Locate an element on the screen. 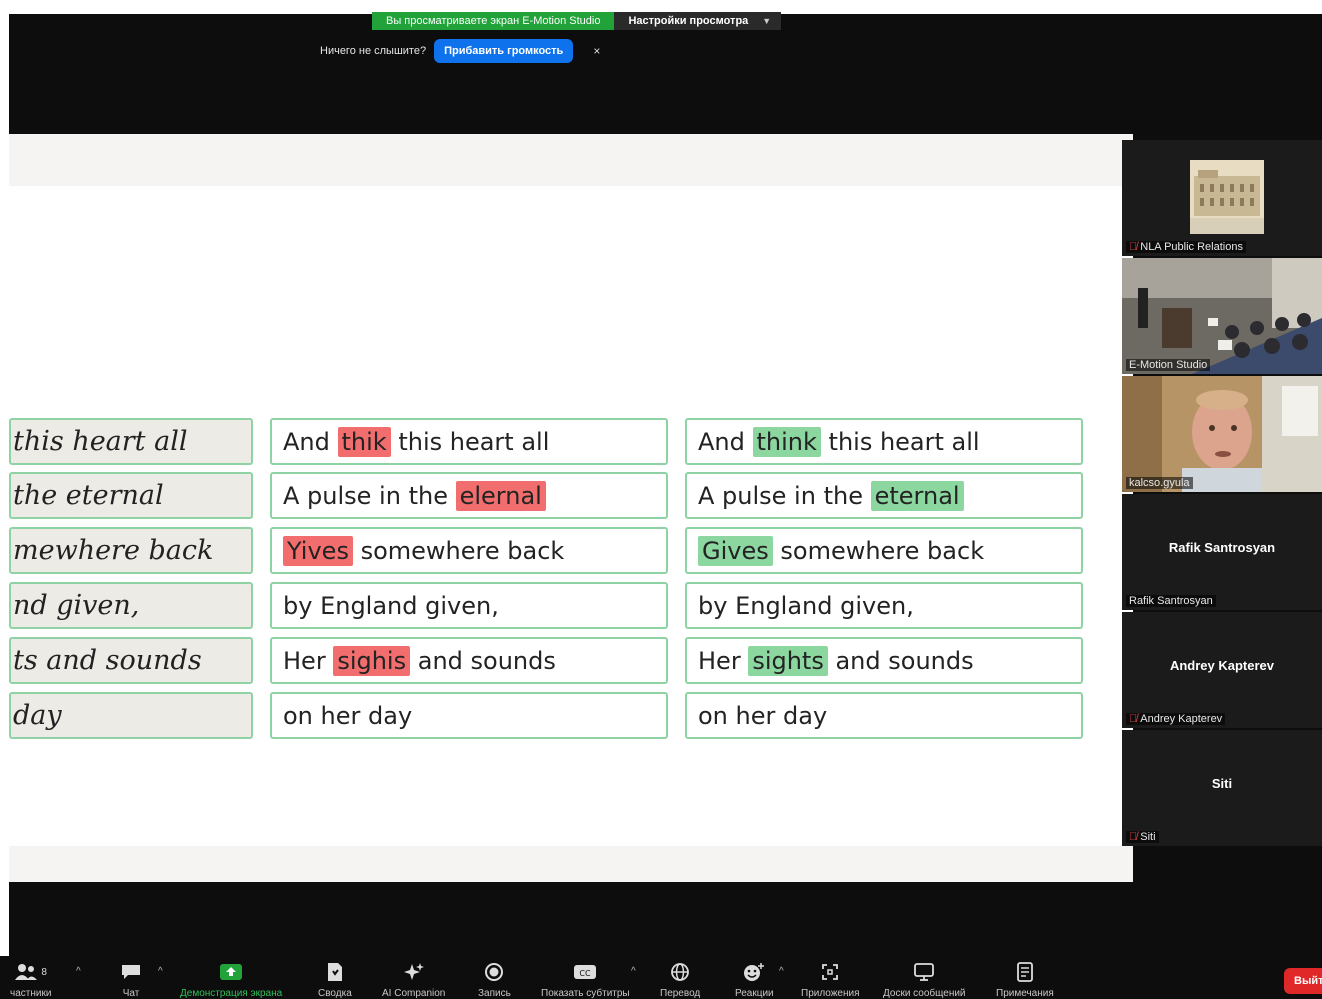  error-word: Yives is located at coordinates (318, 550).